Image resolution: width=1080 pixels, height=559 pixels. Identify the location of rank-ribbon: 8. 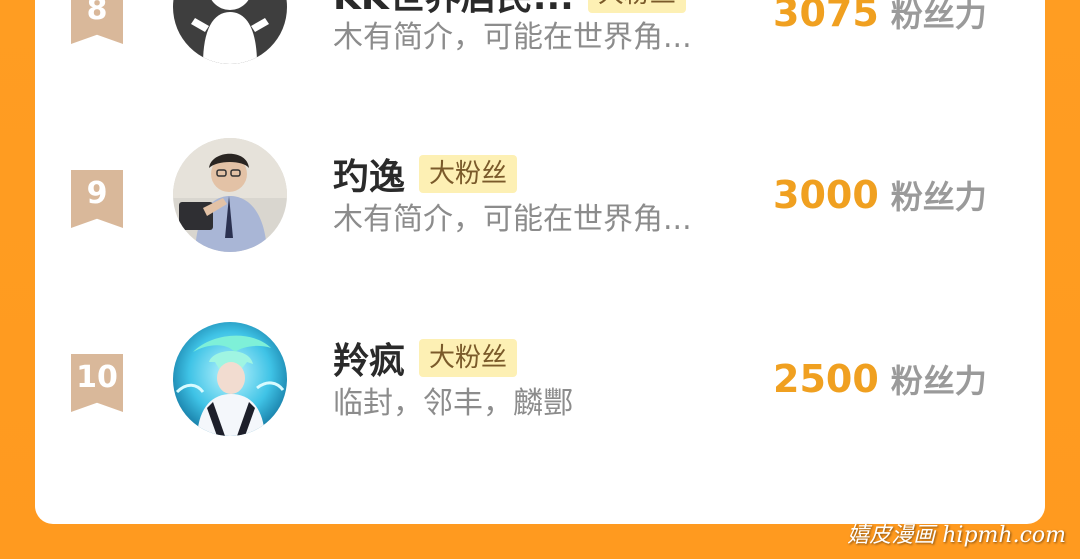
(97, 22).